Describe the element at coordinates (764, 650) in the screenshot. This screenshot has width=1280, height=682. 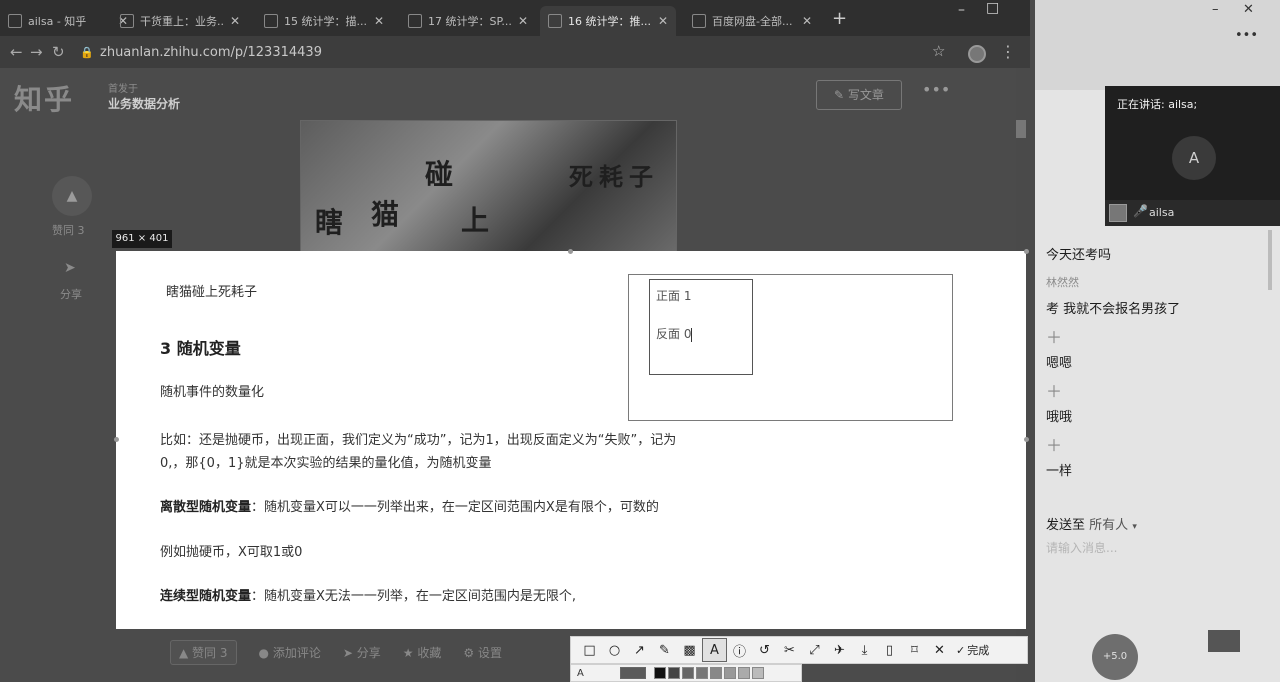
I see `undo-icon: ↺` at that location.